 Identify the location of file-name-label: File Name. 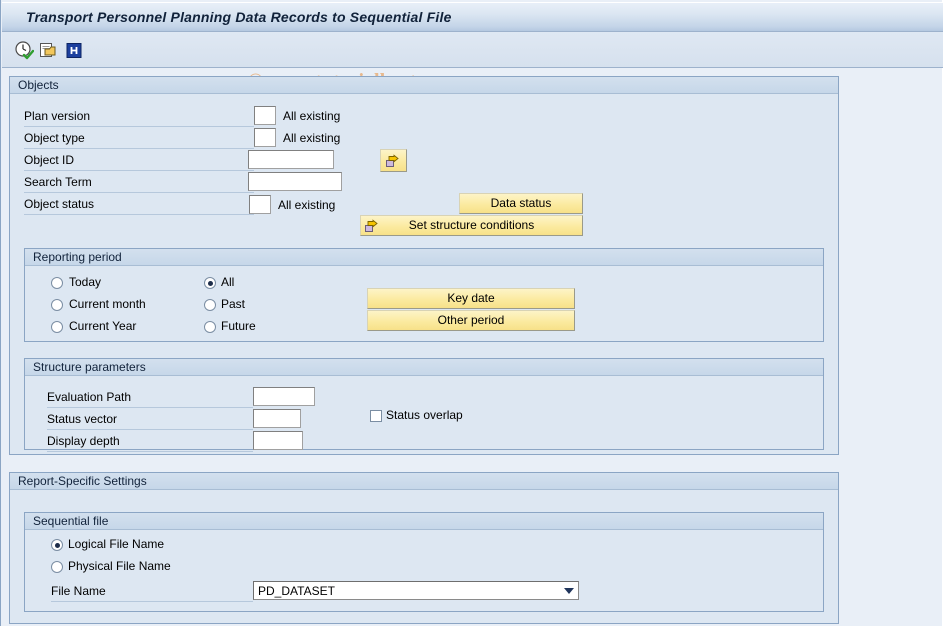
(78, 591).